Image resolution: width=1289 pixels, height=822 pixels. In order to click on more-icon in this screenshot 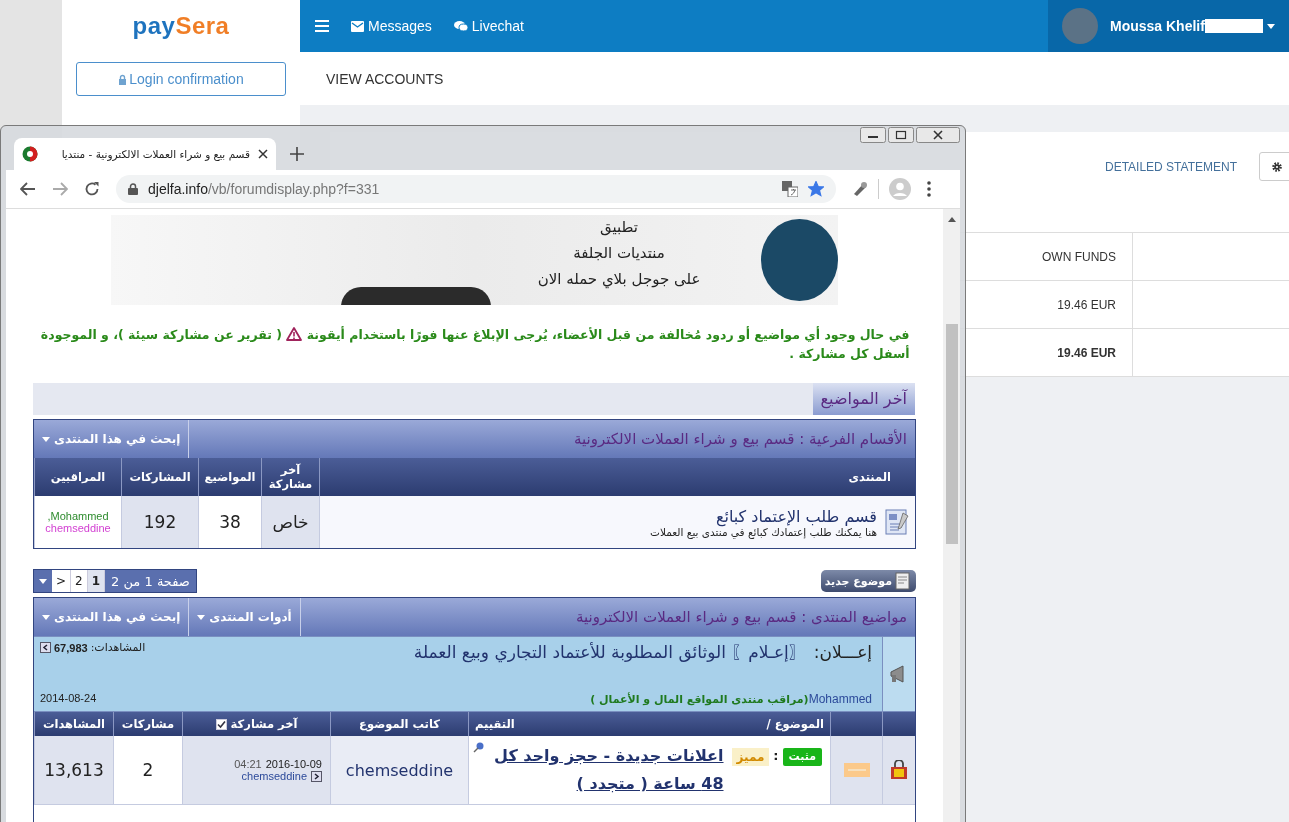, I will do `click(929, 189)`.